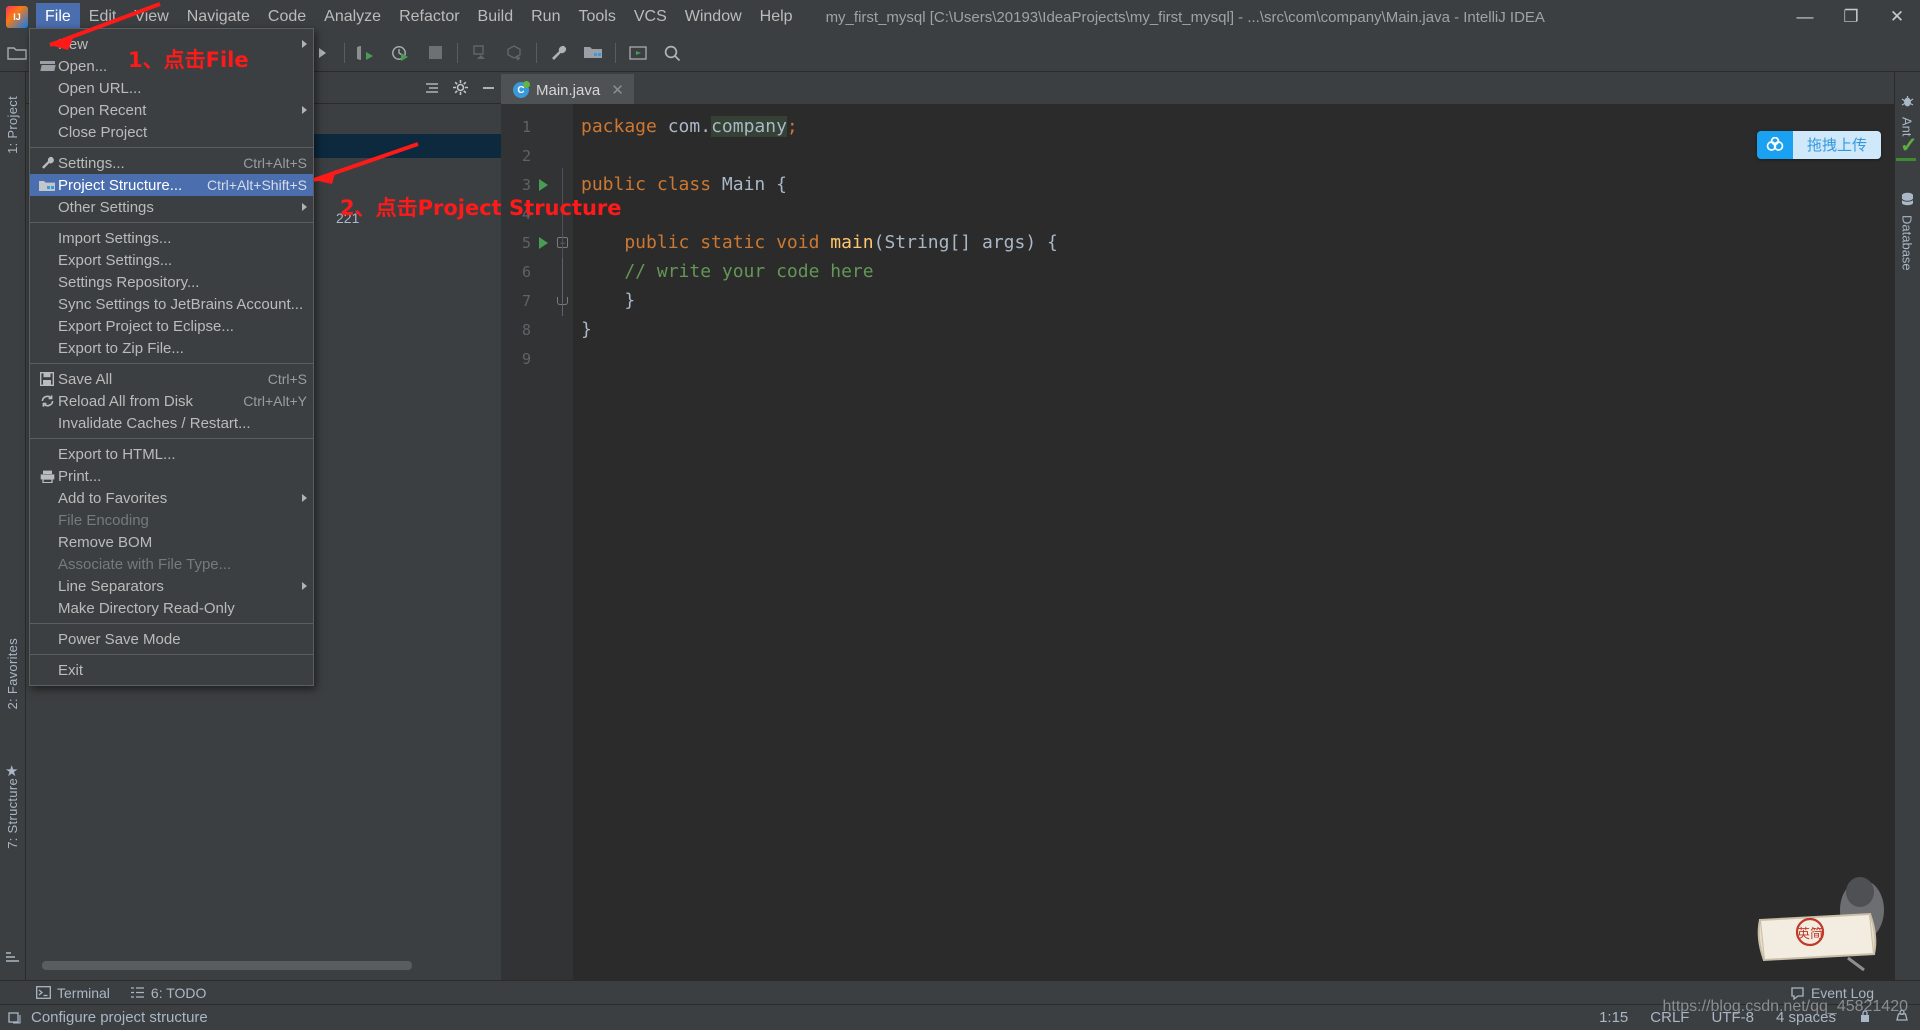 This screenshot has width=1920, height=1030. What do you see at coordinates (47, 401) in the screenshot?
I see `refresh-icon` at bounding box center [47, 401].